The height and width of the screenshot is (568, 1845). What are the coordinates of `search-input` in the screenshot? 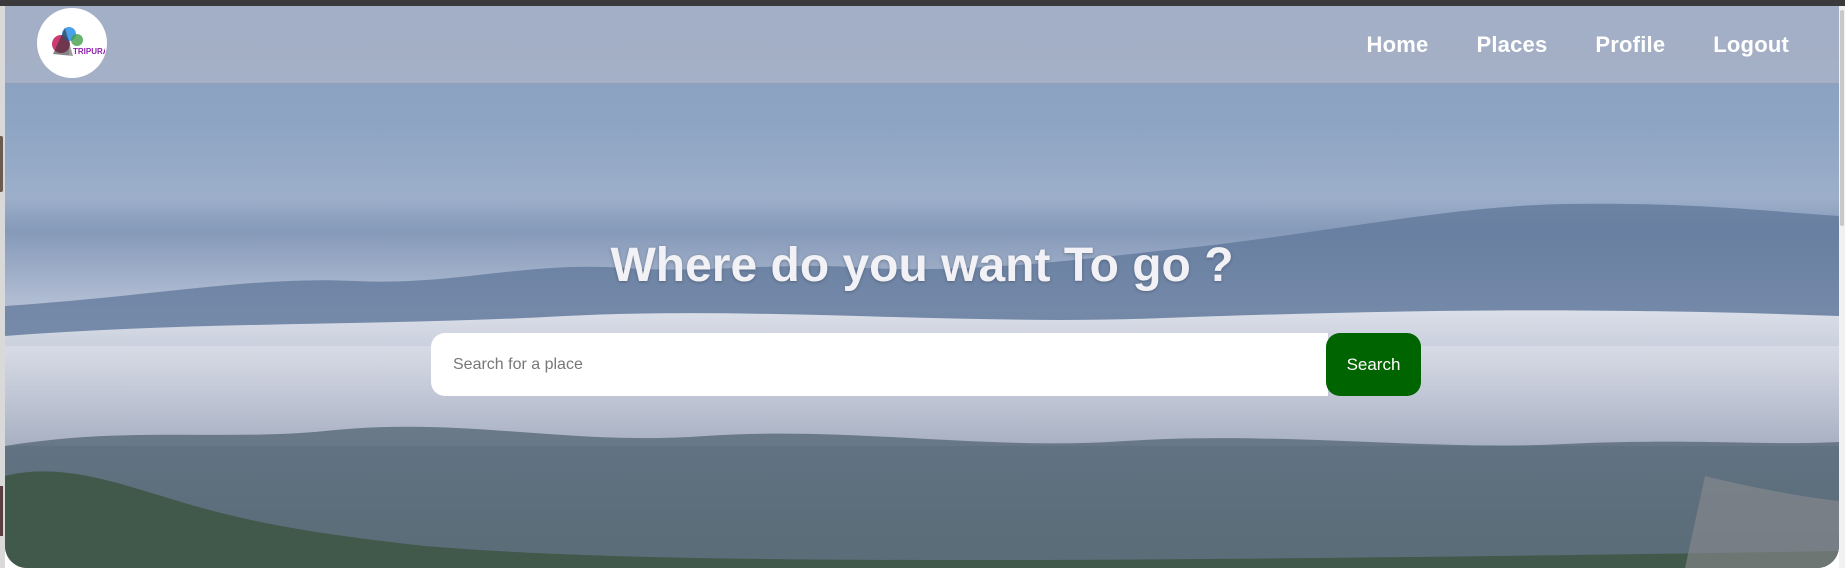 It's located at (879, 364).